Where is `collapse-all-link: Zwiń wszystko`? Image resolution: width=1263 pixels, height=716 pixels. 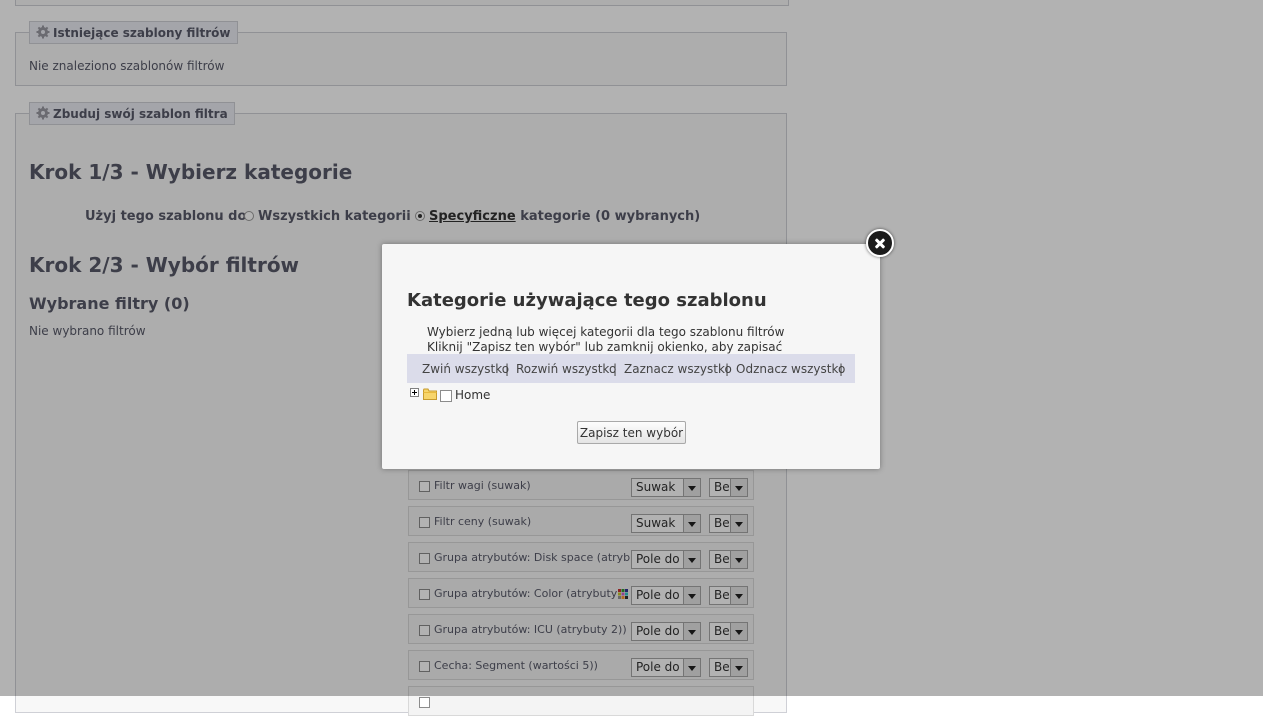
collapse-all-link: Zwiń wszystko is located at coordinates (465, 369).